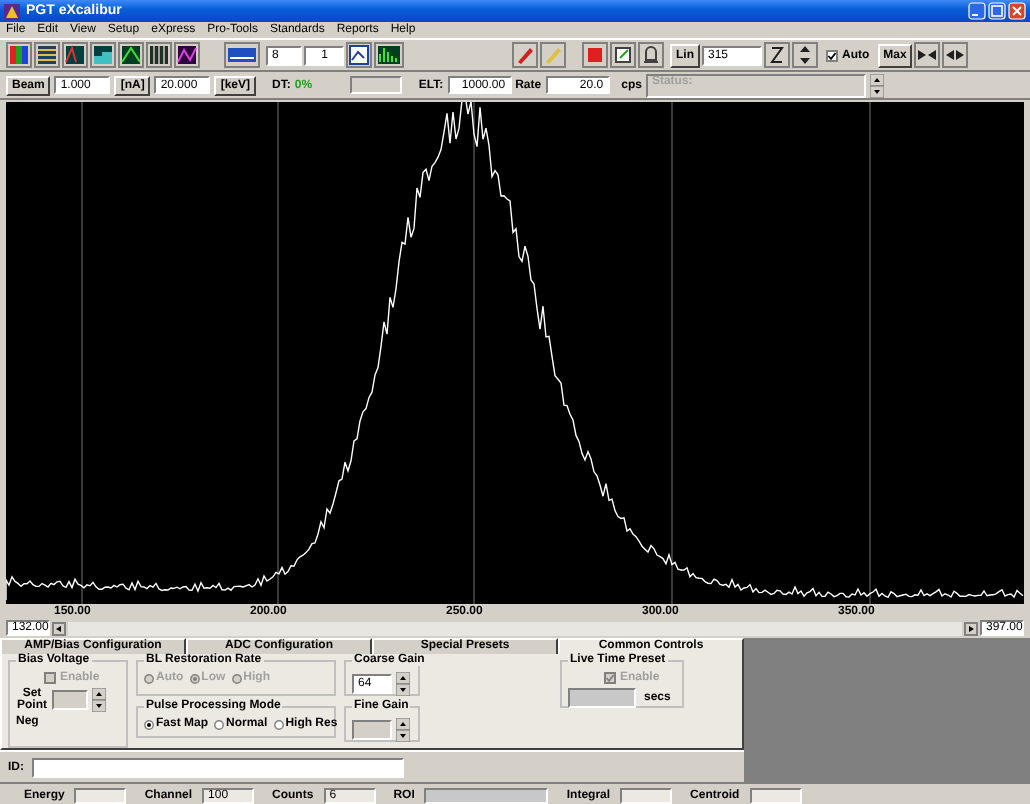  Describe the element at coordinates (376, 85) in the screenshot. I see `dead-time-bar` at that location.